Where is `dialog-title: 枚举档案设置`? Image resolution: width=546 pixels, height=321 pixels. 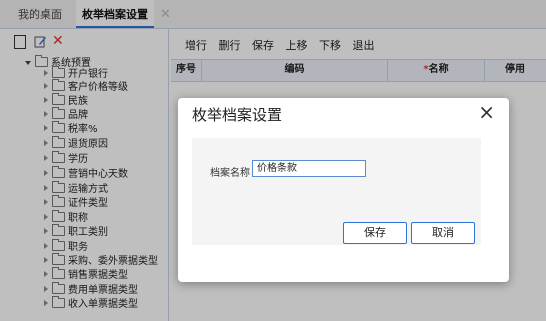 dialog-title: 枚举档案设置 is located at coordinates (237, 115).